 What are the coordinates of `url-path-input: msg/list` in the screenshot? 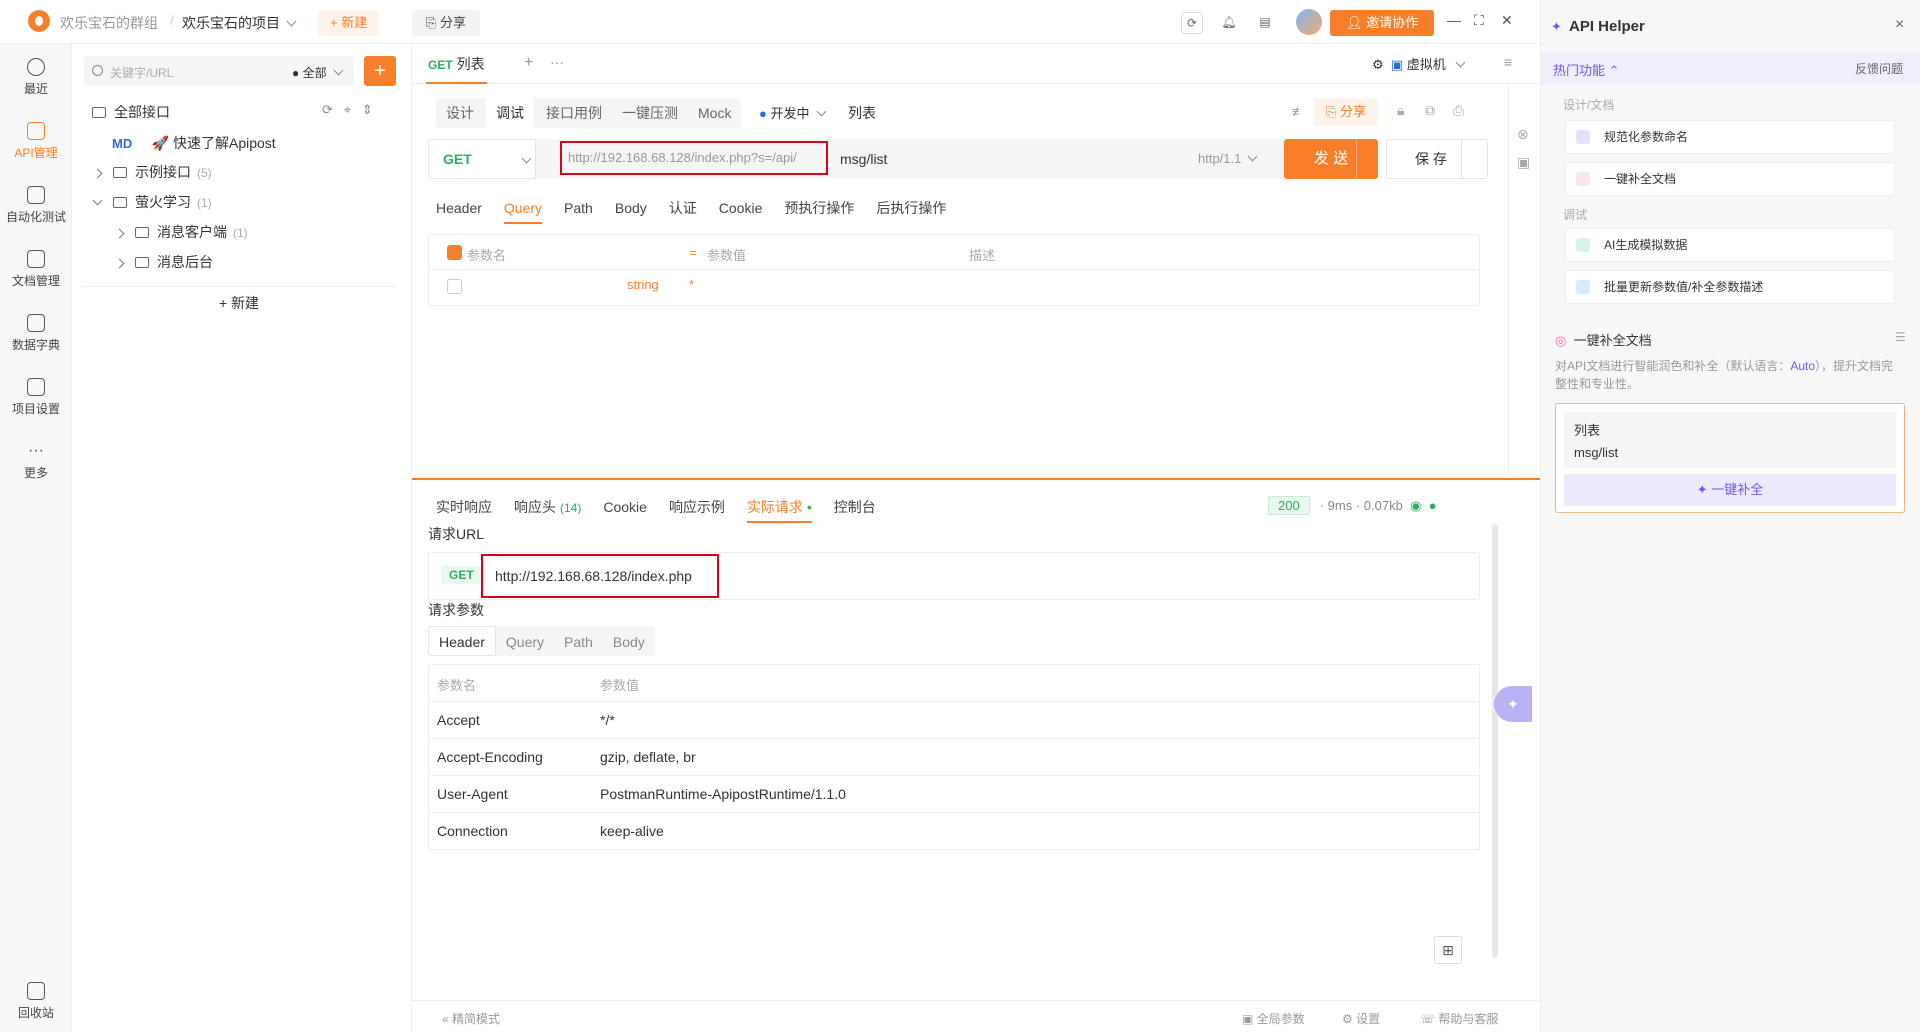 It's located at (863, 159).